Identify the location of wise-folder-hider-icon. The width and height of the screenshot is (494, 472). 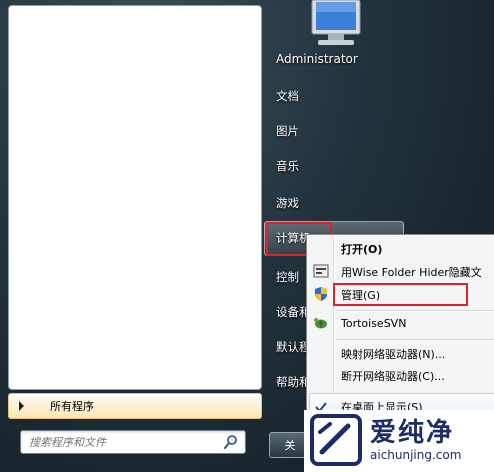
(321, 271).